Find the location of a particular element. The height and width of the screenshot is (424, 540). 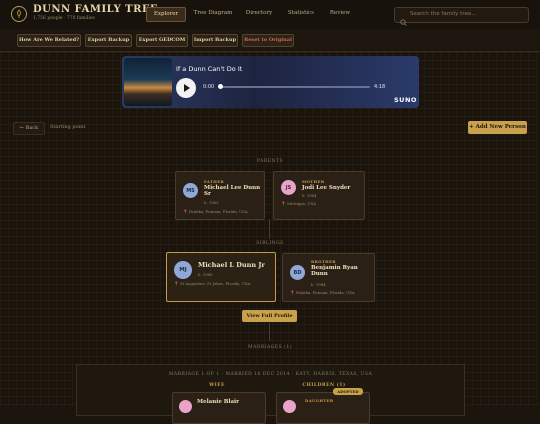

child-card: DAUGHTER is located at coordinates (323, 408).